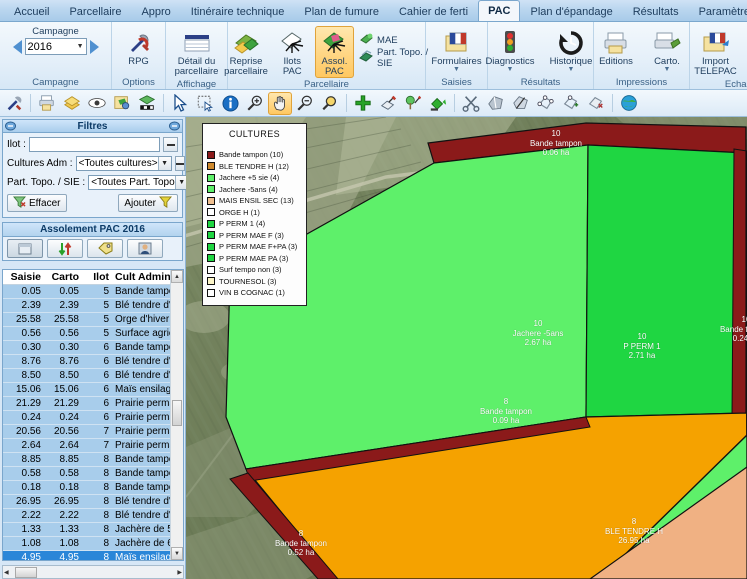  What do you see at coordinates (179, 163) in the screenshot?
I see `cultures-remove-button` at bounding box center [179, 163].